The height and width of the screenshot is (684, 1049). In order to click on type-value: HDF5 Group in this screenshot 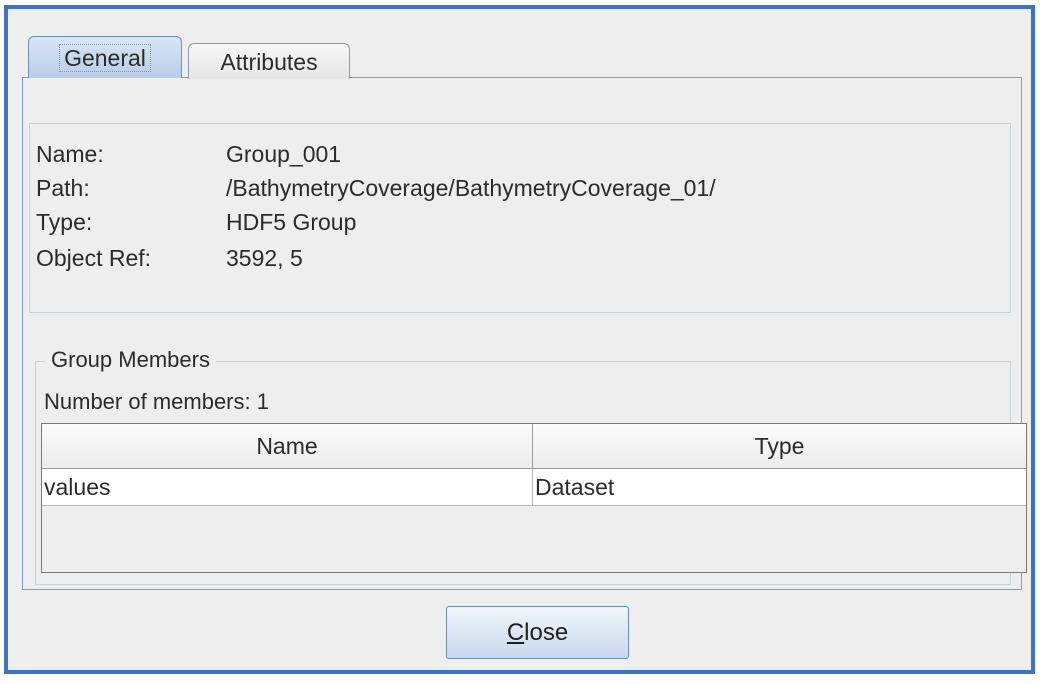, I will do `click(291, 222)`.